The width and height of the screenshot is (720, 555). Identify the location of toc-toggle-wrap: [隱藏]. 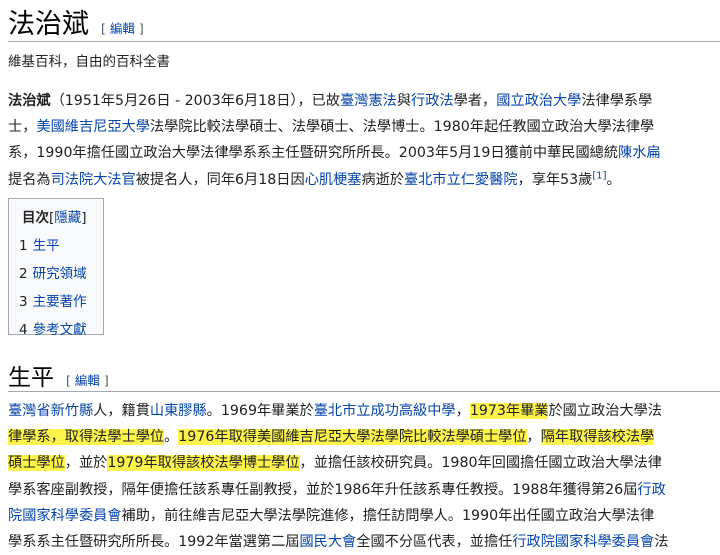
(68, 218).